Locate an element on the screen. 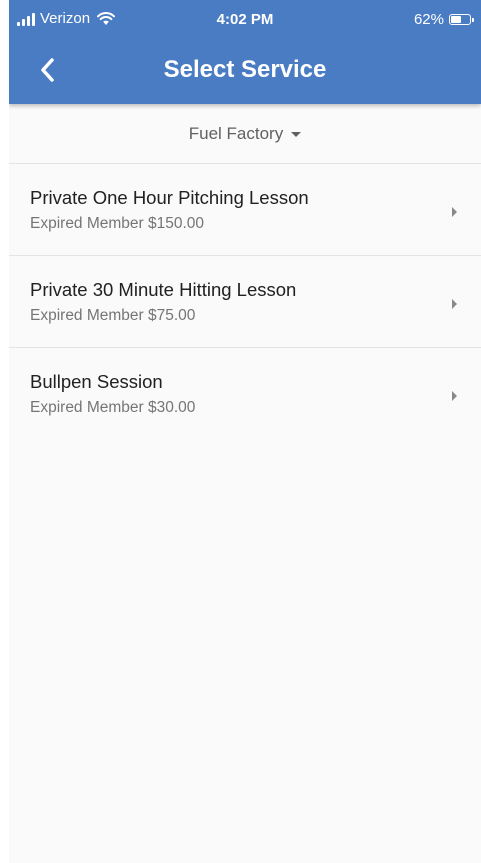 The width and height of the screenshot is (481, 863). status-right: 62% is located at coordinates (443, 19).